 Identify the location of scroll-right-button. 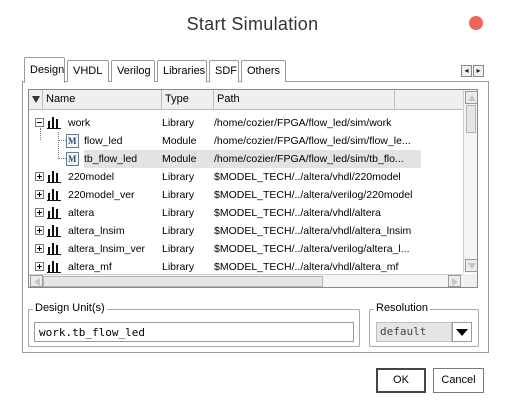
(454, 281).